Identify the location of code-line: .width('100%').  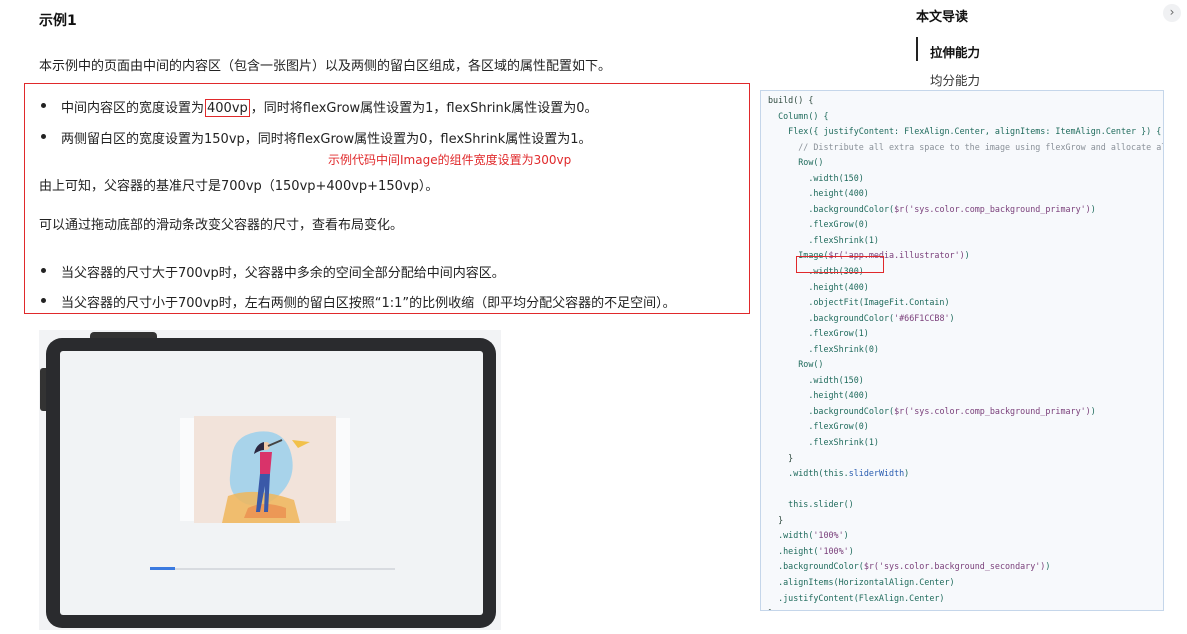
(965, 536).